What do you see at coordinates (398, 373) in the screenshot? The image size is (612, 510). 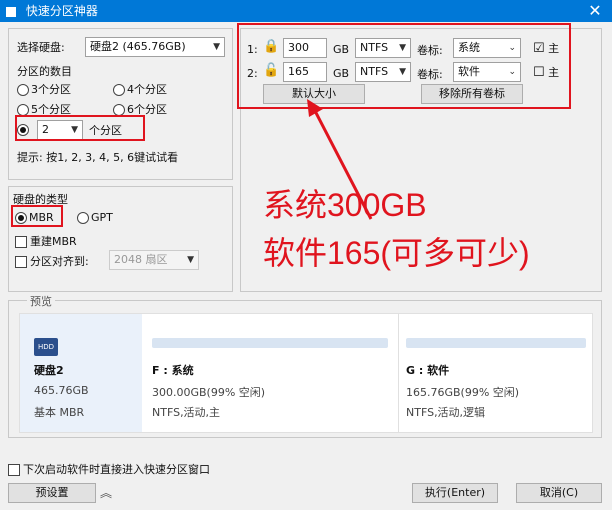 I see `divider` at bounding box center [398, 373].